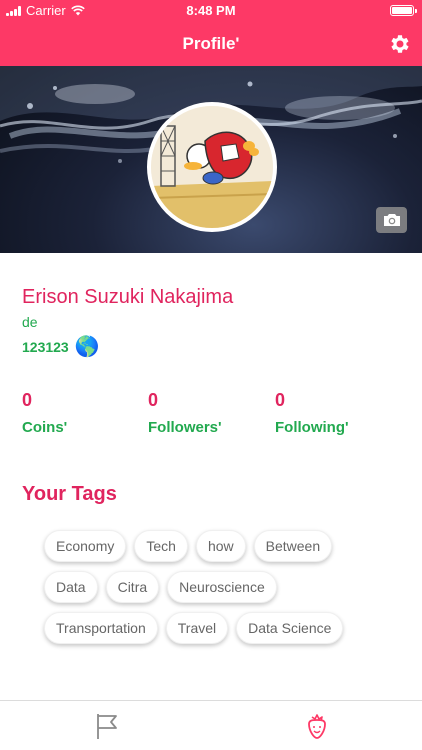  Describe the element at coordinates (30, 322) in the screenshot. I see `user-language: de` at that location.